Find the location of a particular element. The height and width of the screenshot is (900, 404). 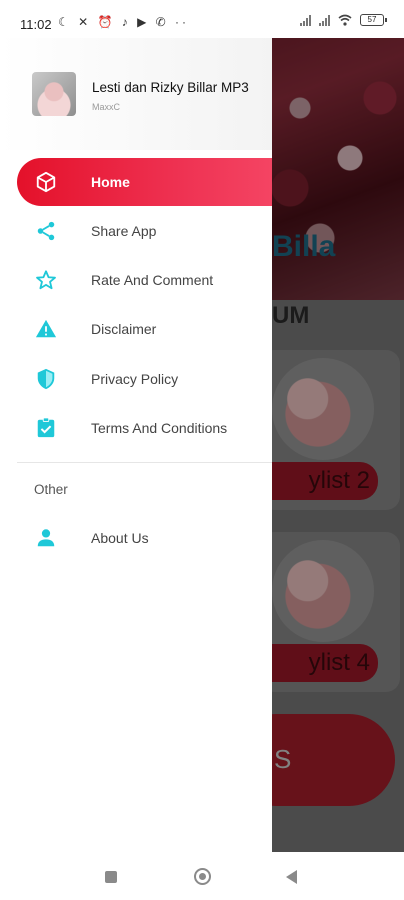

status-bar: 11:02 ☾ ✕ ⏰ ♪ ▶ ✆ ·· 57 is located at coordinates (202, 19).